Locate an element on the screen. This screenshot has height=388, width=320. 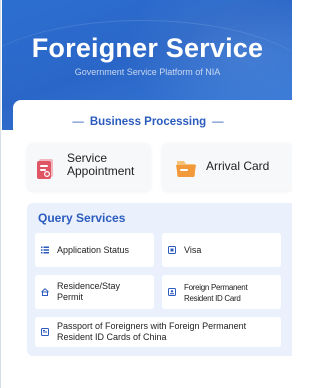
permanent-resident-id-line2: Resident ID Card is located at coordinates (212, 298).